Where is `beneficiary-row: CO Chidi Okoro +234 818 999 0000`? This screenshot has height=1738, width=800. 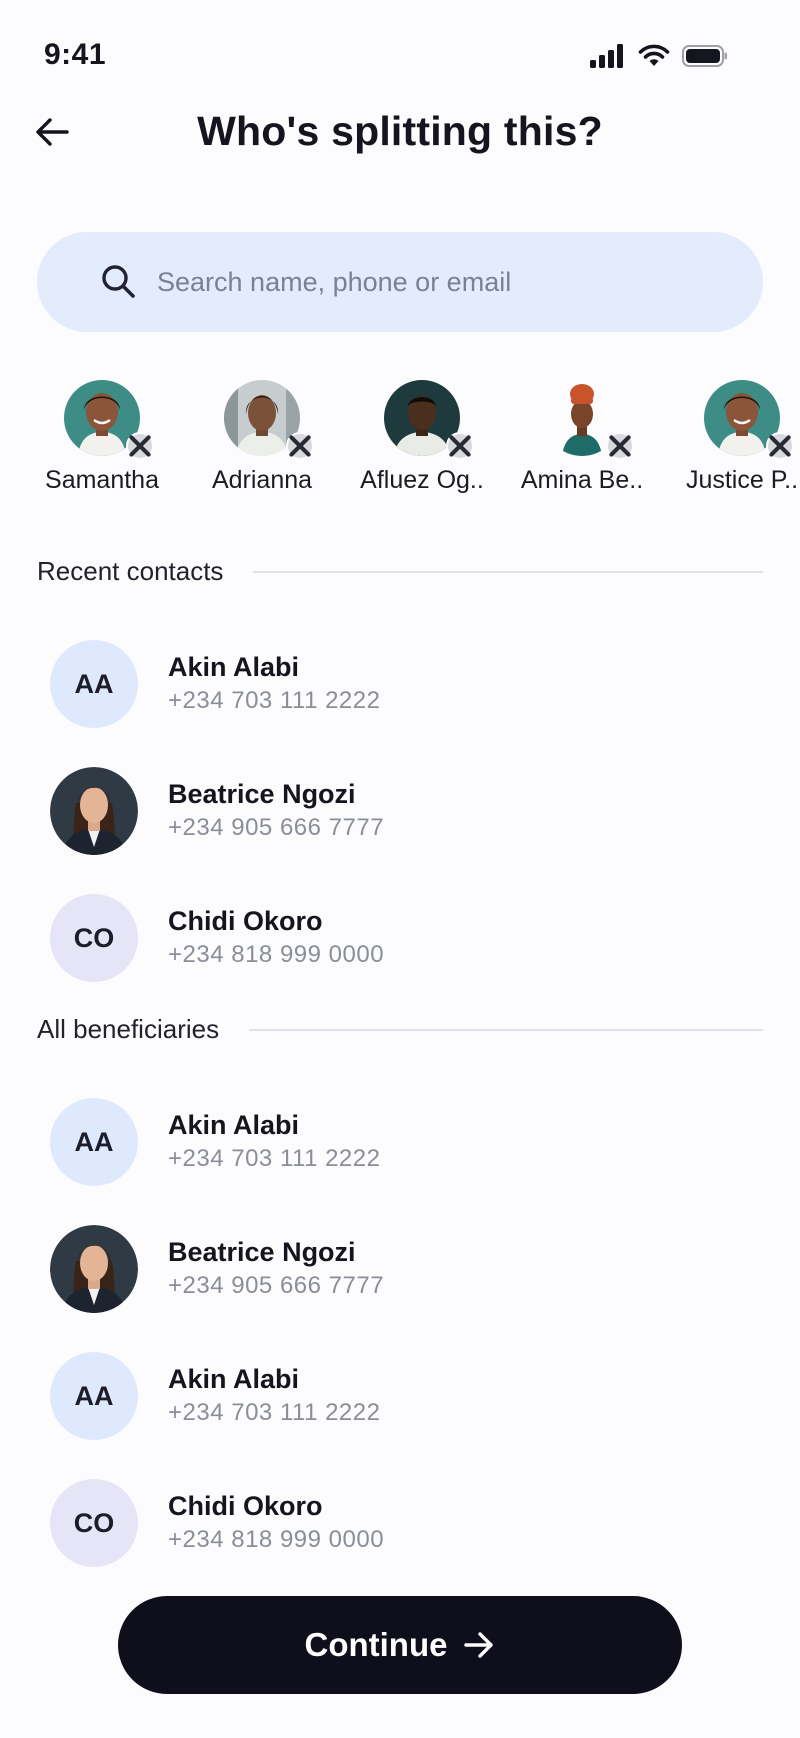
beneficiary-row: CO Chidi Okoro +234 818 999 0000 is located at coordinates (400, 1523).